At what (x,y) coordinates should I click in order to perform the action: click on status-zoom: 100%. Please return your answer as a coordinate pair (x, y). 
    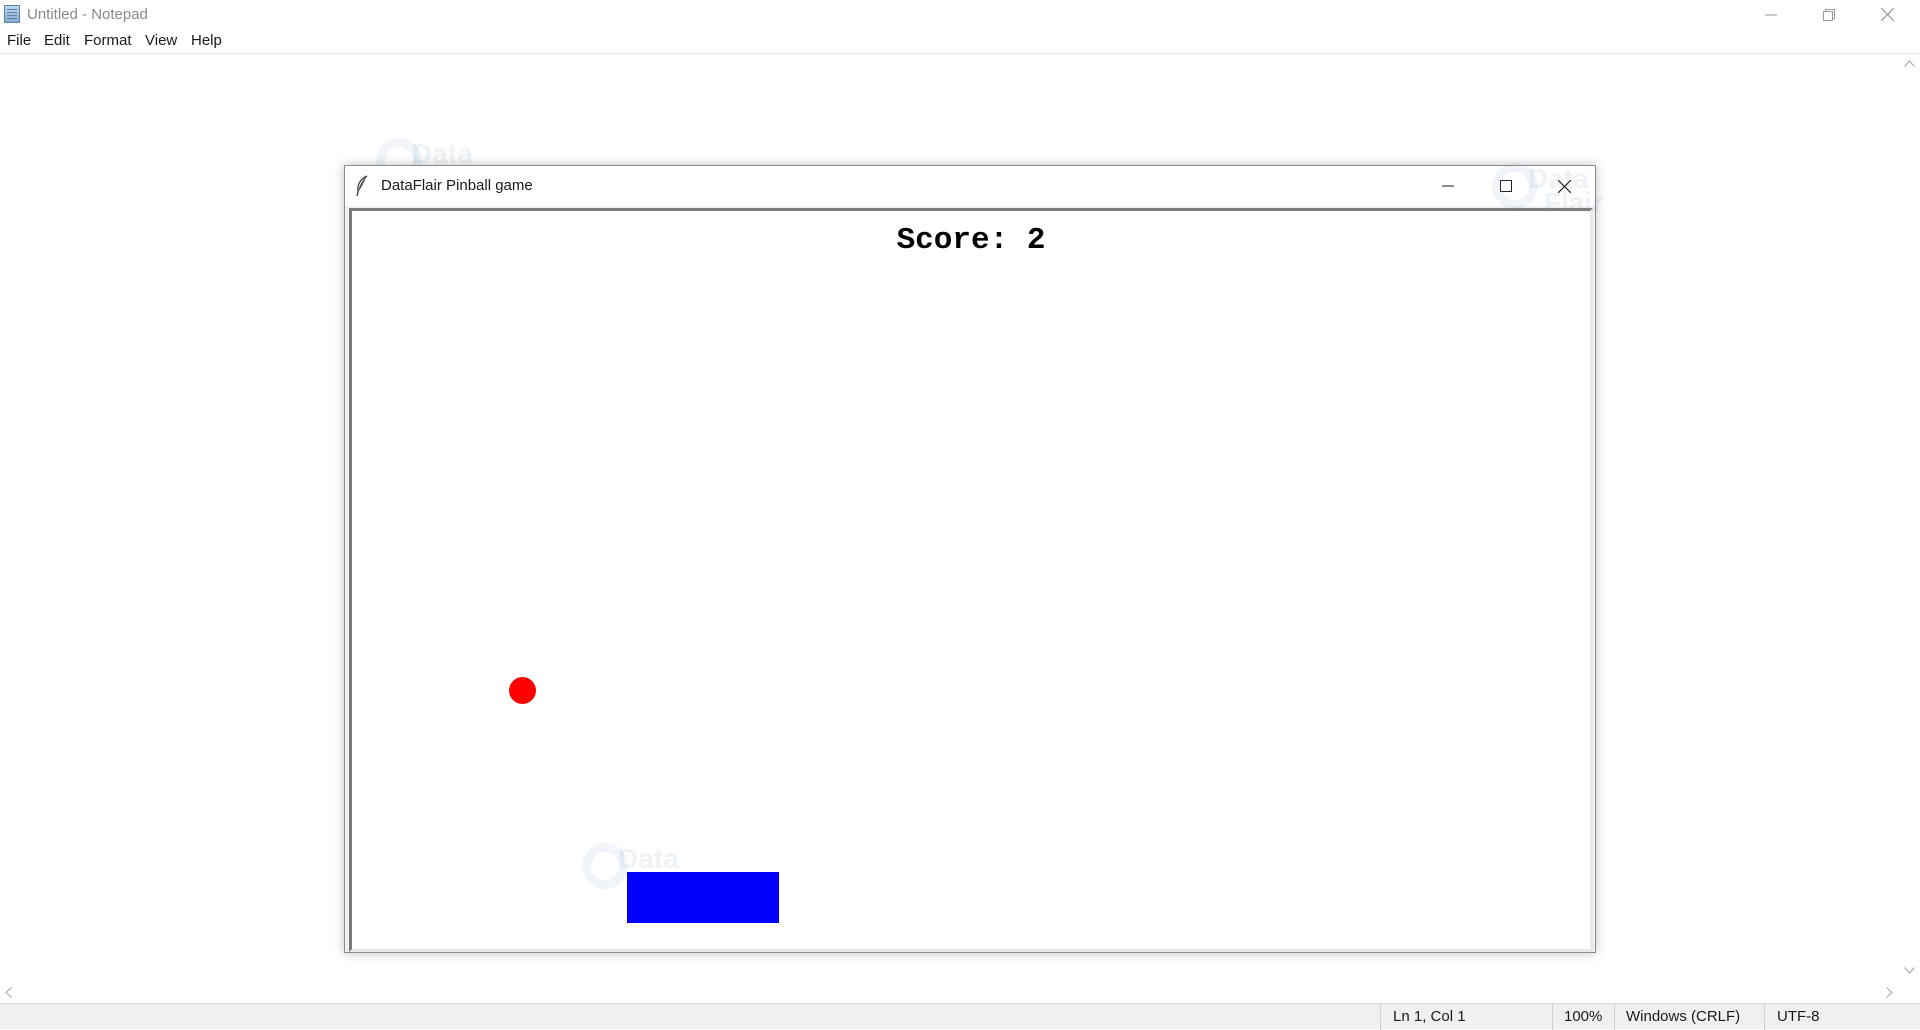
    Looking at the image, I should click on (1583, 1016).